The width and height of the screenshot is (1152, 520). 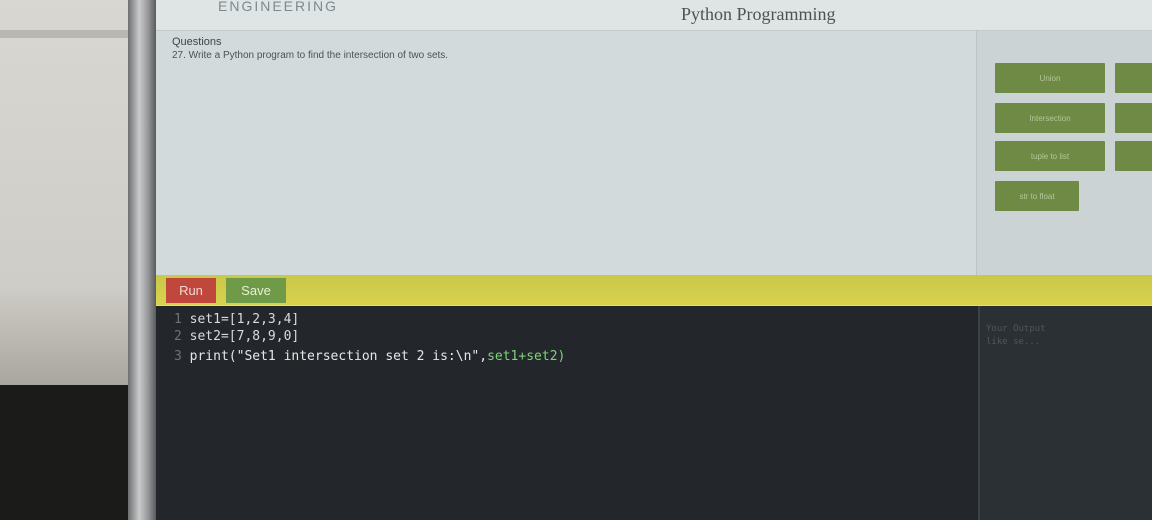 What do you see at coordinates (197, 42) in the screenshot?
I see `questions-heading: Questions` at bounding box center [197, 42].